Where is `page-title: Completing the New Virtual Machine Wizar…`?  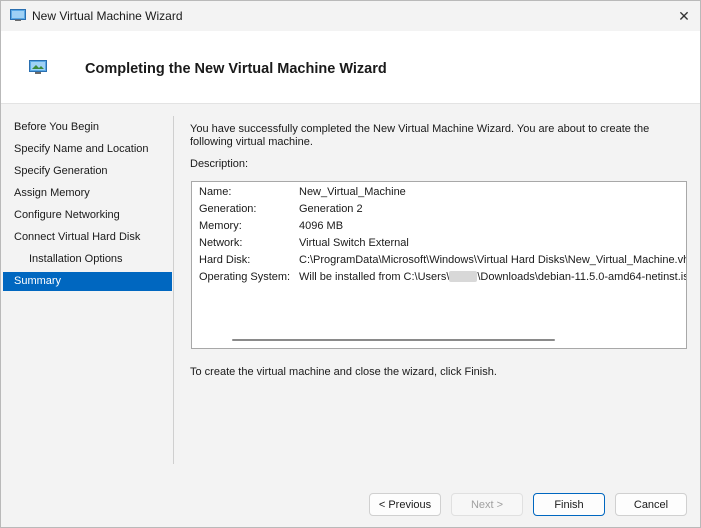
page-title: Completing the New Virtual Machine Wizar… is located at coordinates (236, 69).